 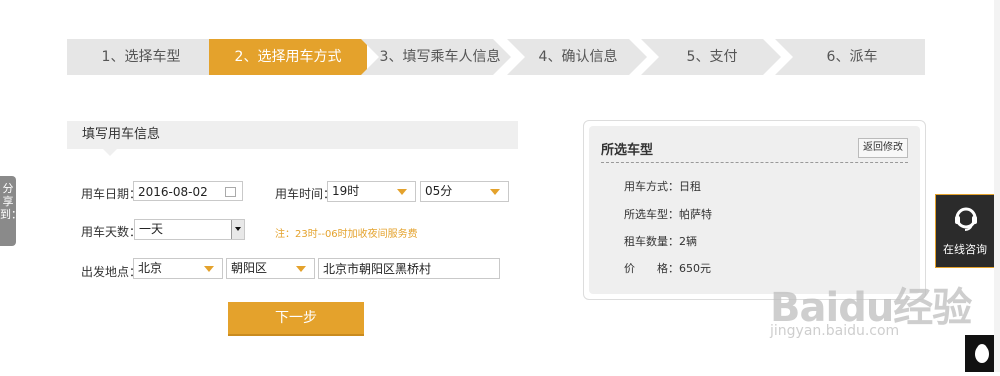 I want to click on city-value: 北京, so click(x=150, y=268).